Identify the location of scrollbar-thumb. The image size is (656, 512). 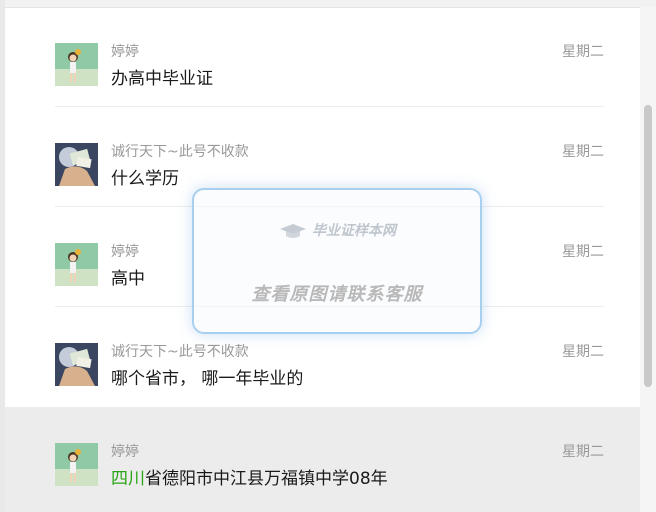
(648, 246).